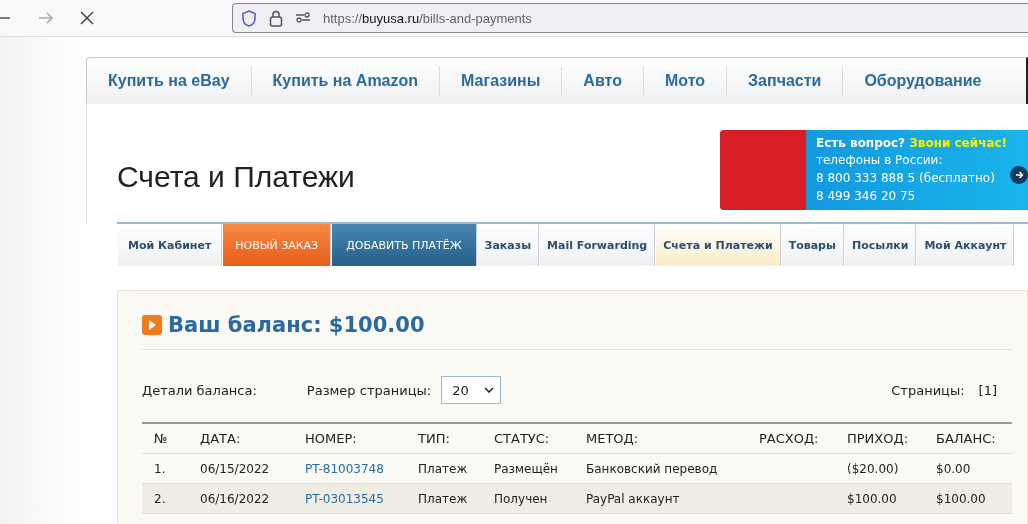 The width and height of the screenshot is (1028, 524). Describe the element at coordinates (928, 390) in the screenshot. I see `pages-label: Страницы:` at that location.